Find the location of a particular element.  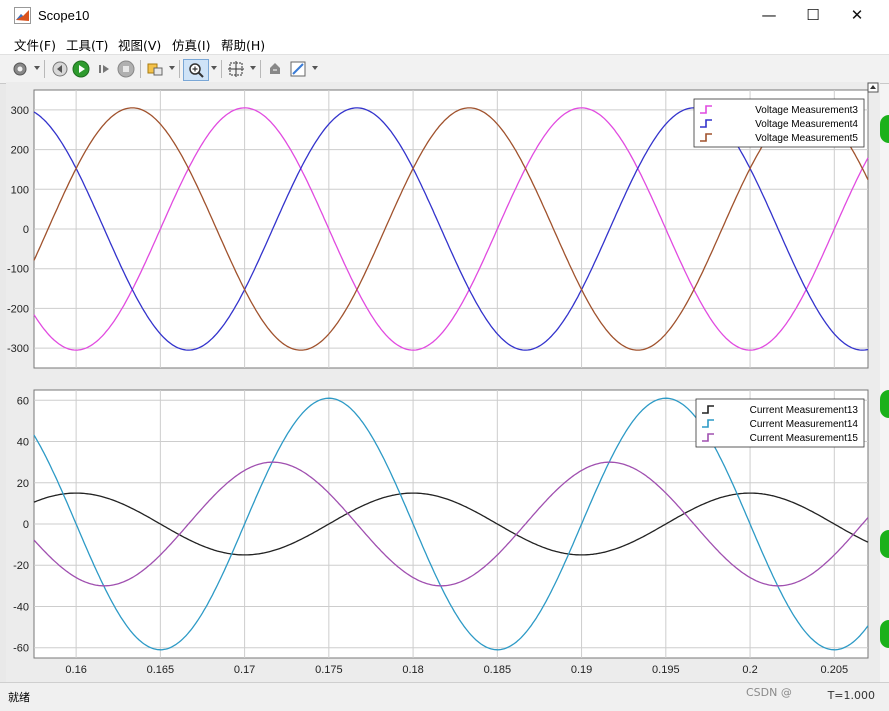

y-tick-label: 20 is located at coordinates (23, 484).